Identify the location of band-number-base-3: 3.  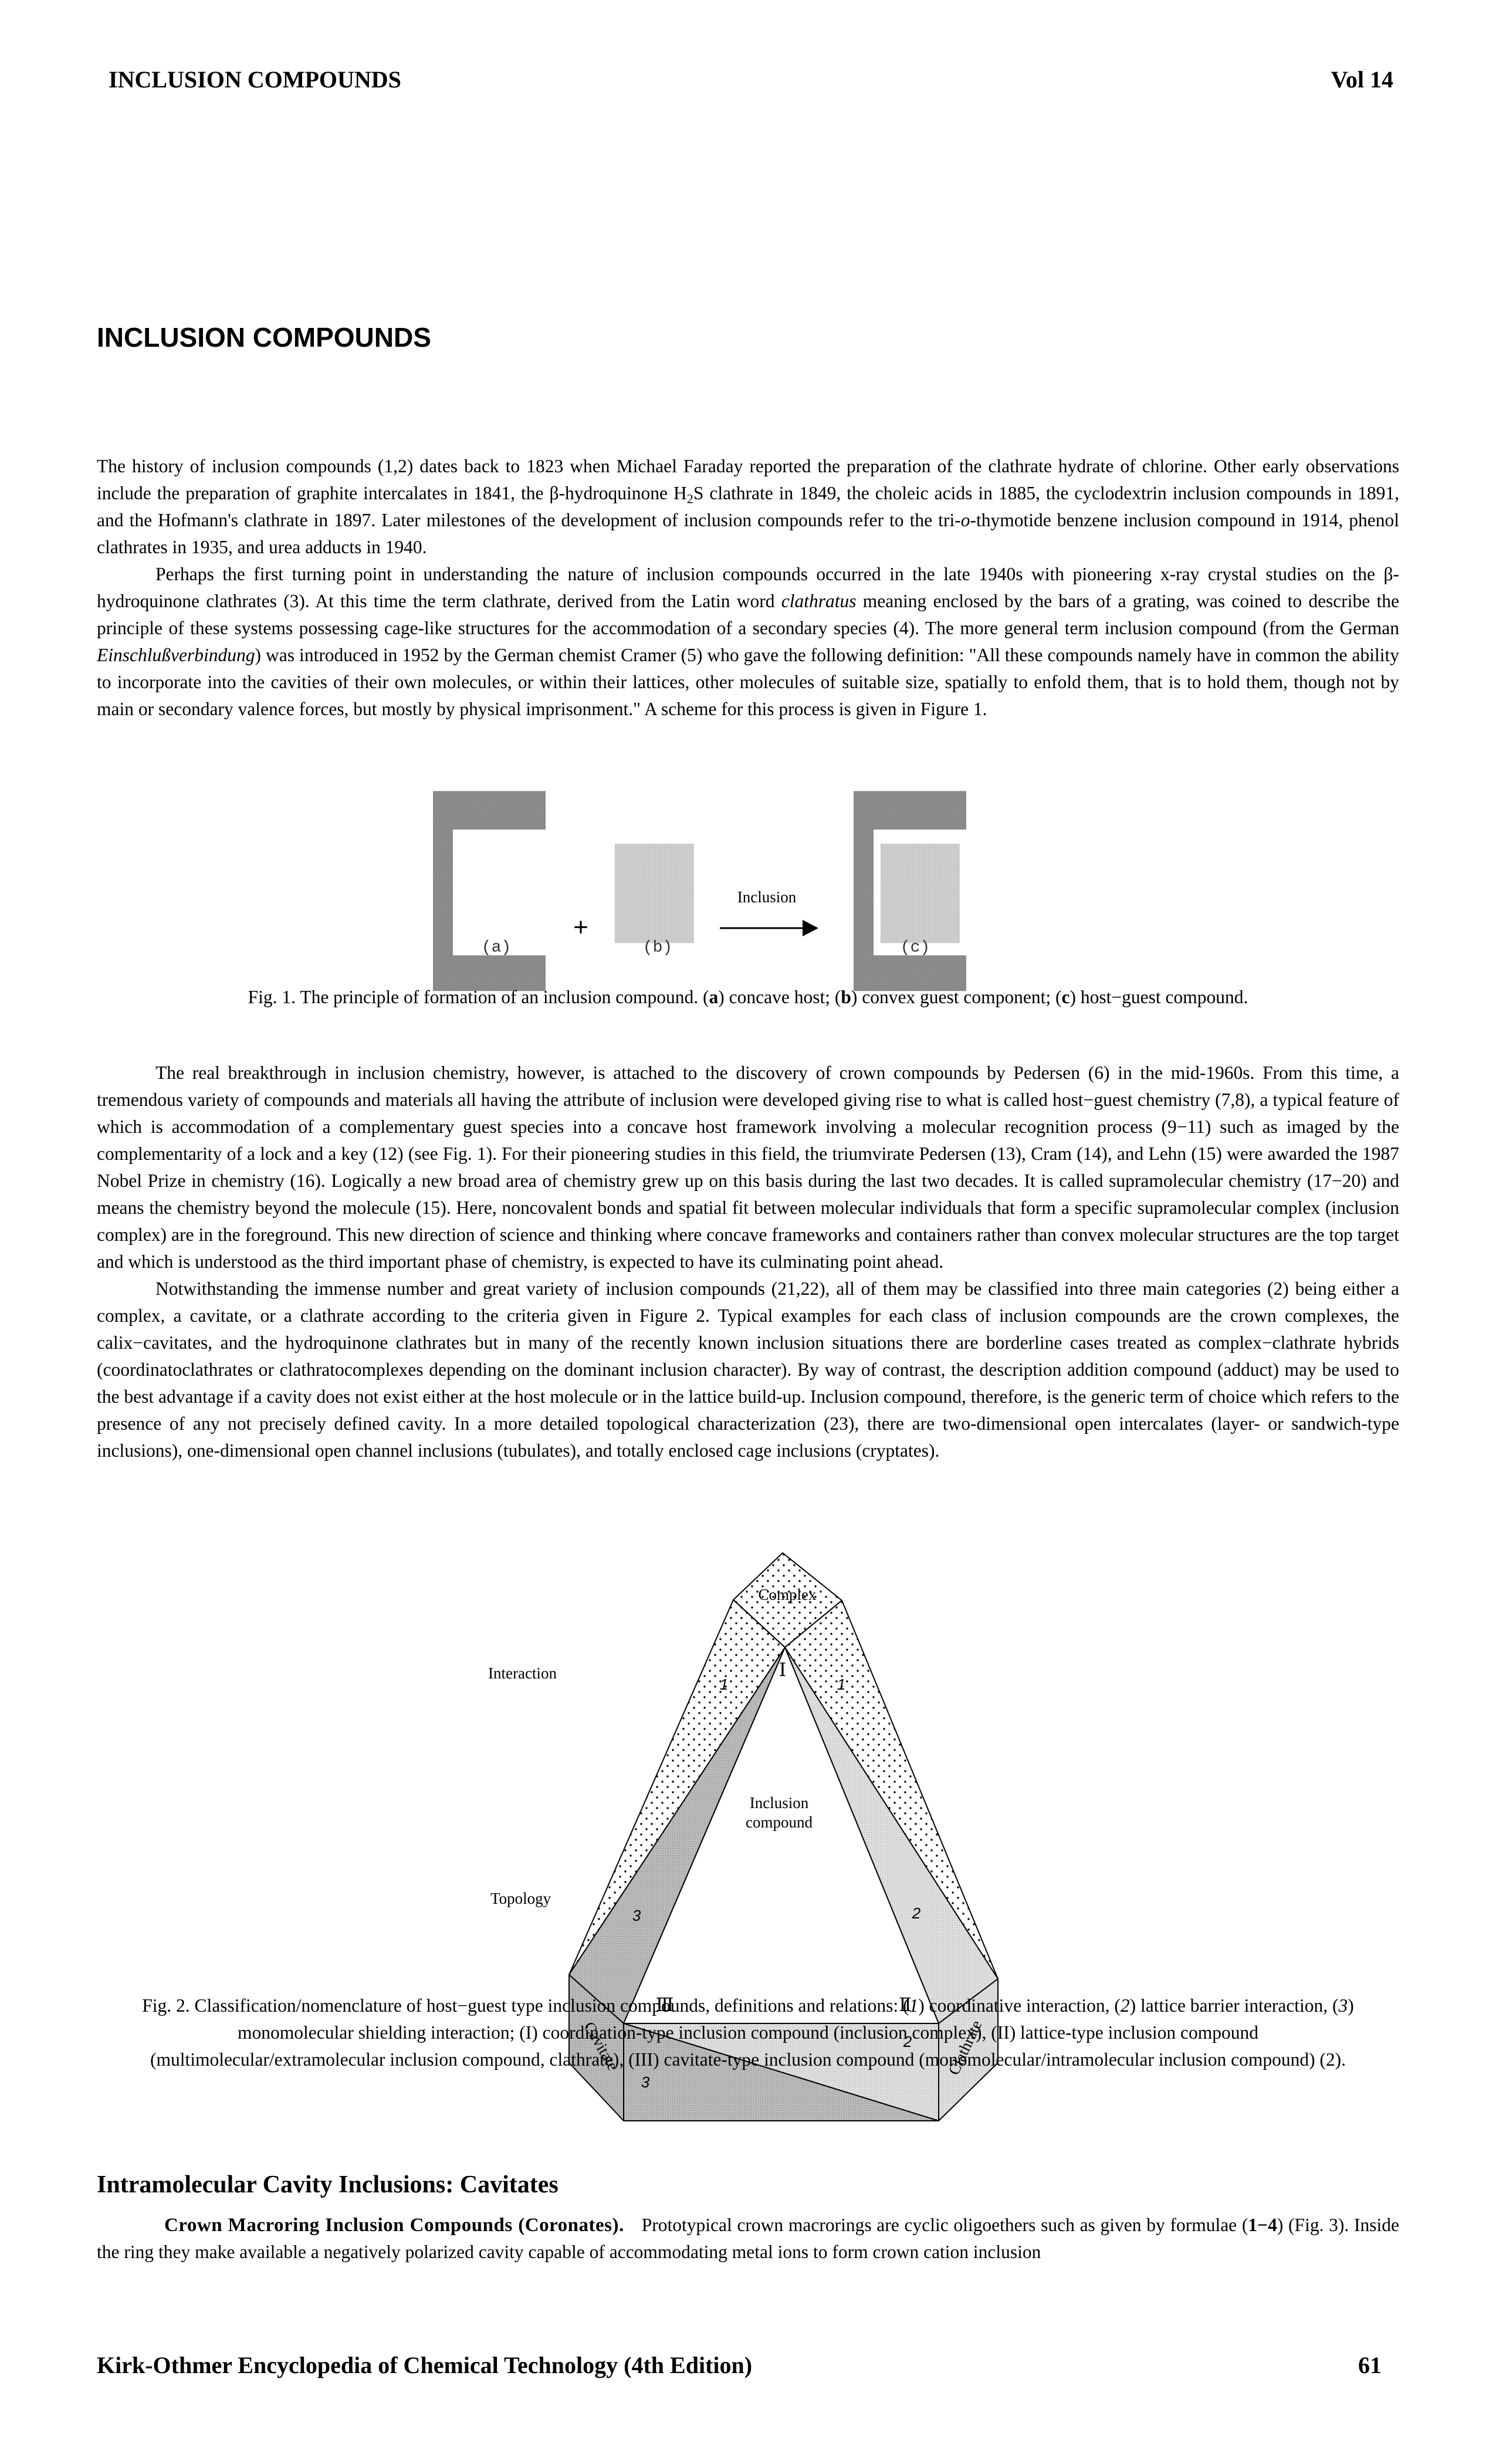
(645, 2082).